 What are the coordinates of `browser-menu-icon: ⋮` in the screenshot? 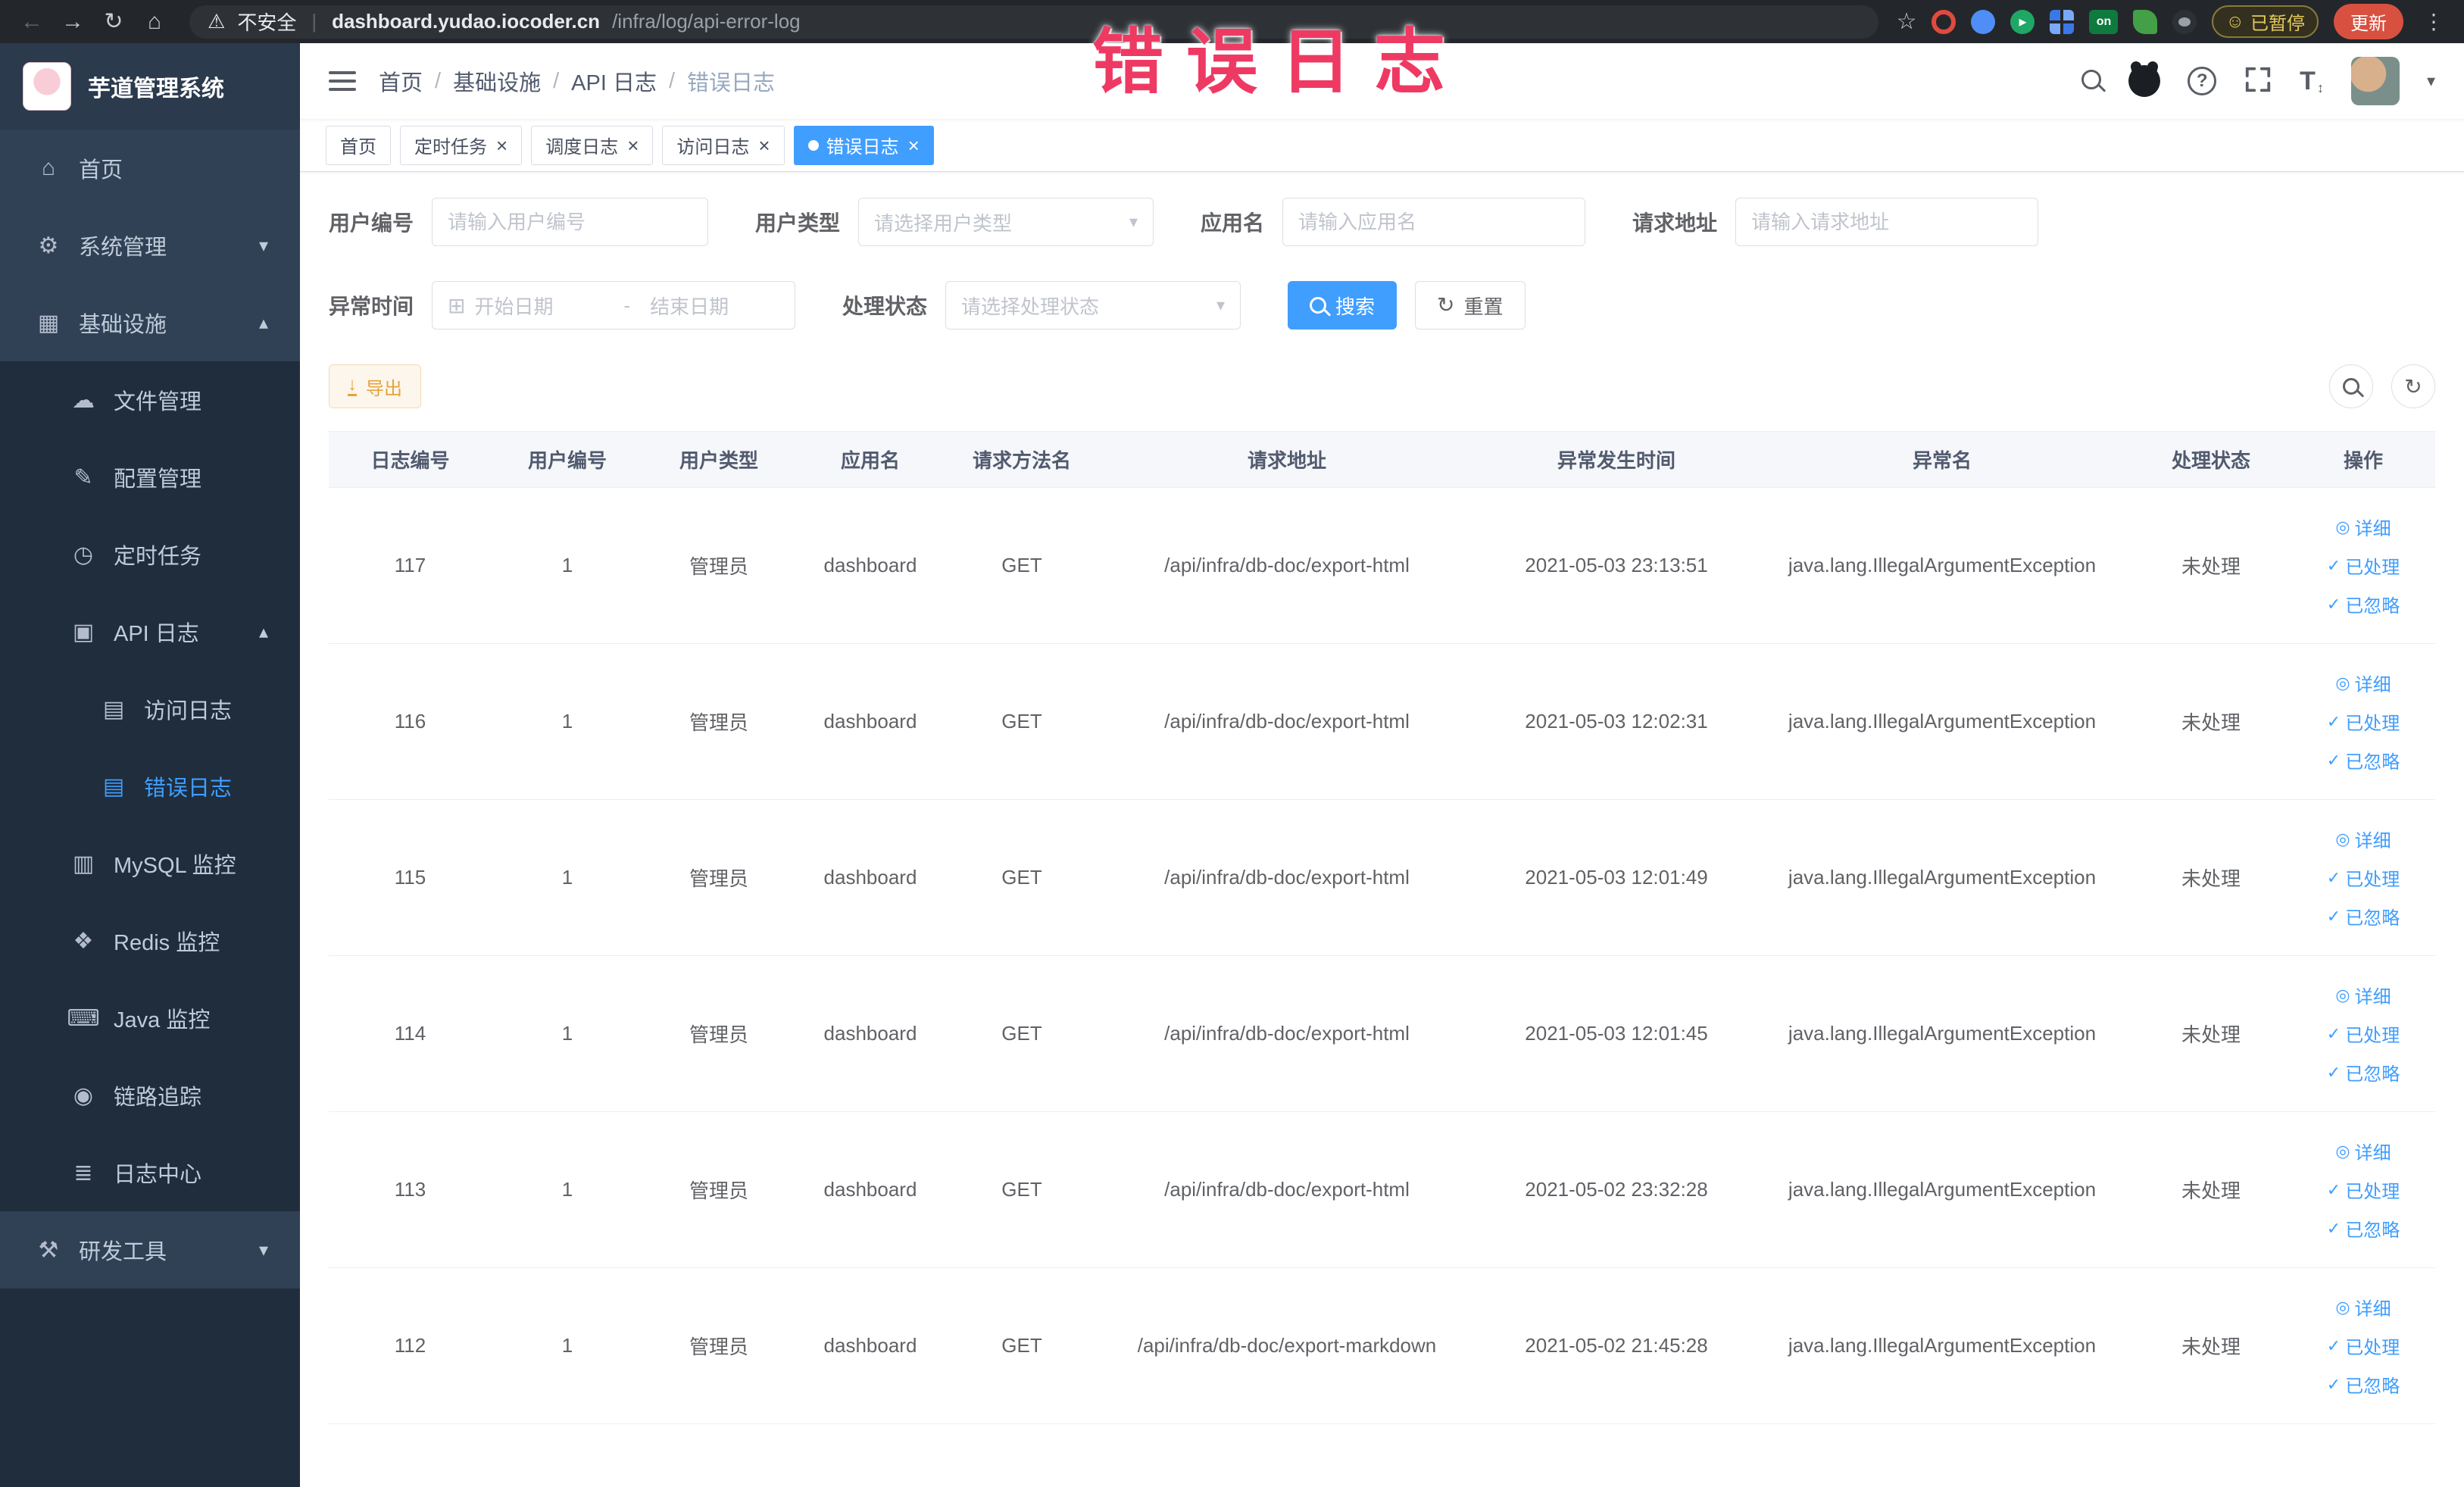 It's located at (2434, 21).